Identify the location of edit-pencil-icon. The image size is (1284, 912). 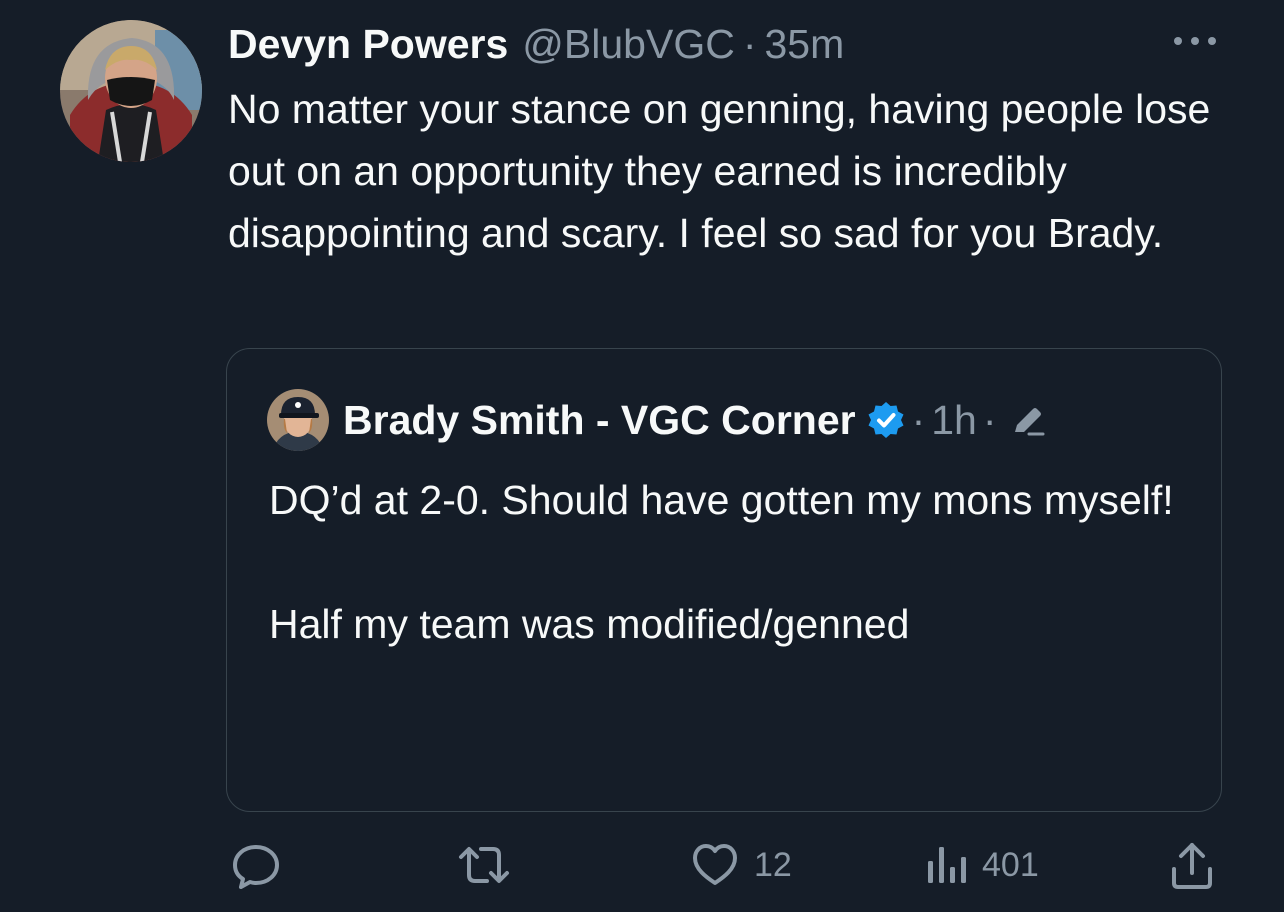
(1029, 422).